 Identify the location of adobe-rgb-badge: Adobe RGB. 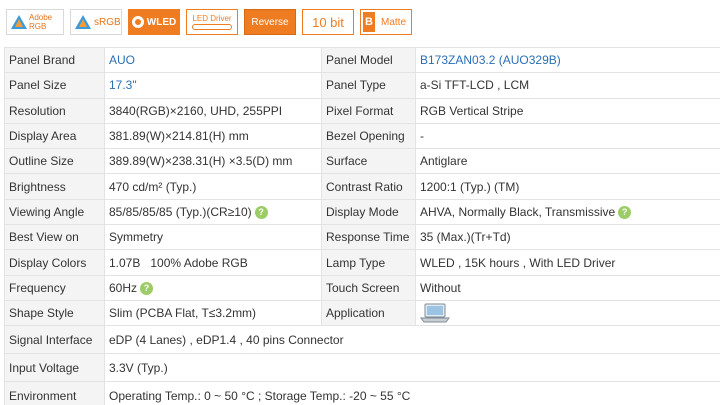
(35, 22).